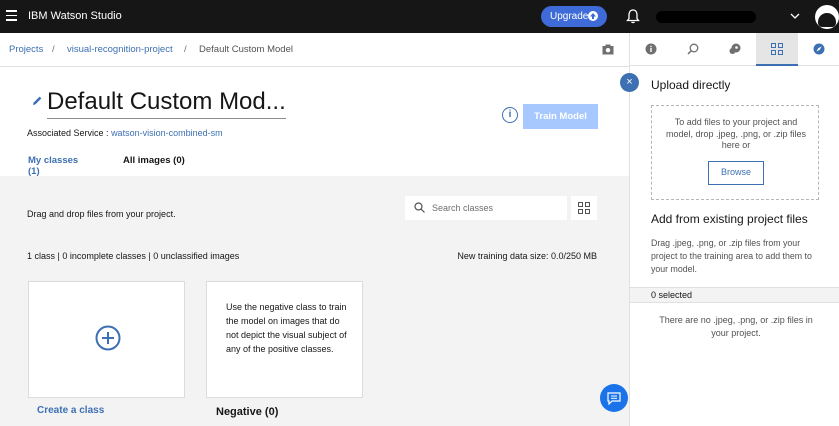 The width and height of the screenshot is (839, 426). I want to click on upgrade-button: Upgrade, so click(574, 16).